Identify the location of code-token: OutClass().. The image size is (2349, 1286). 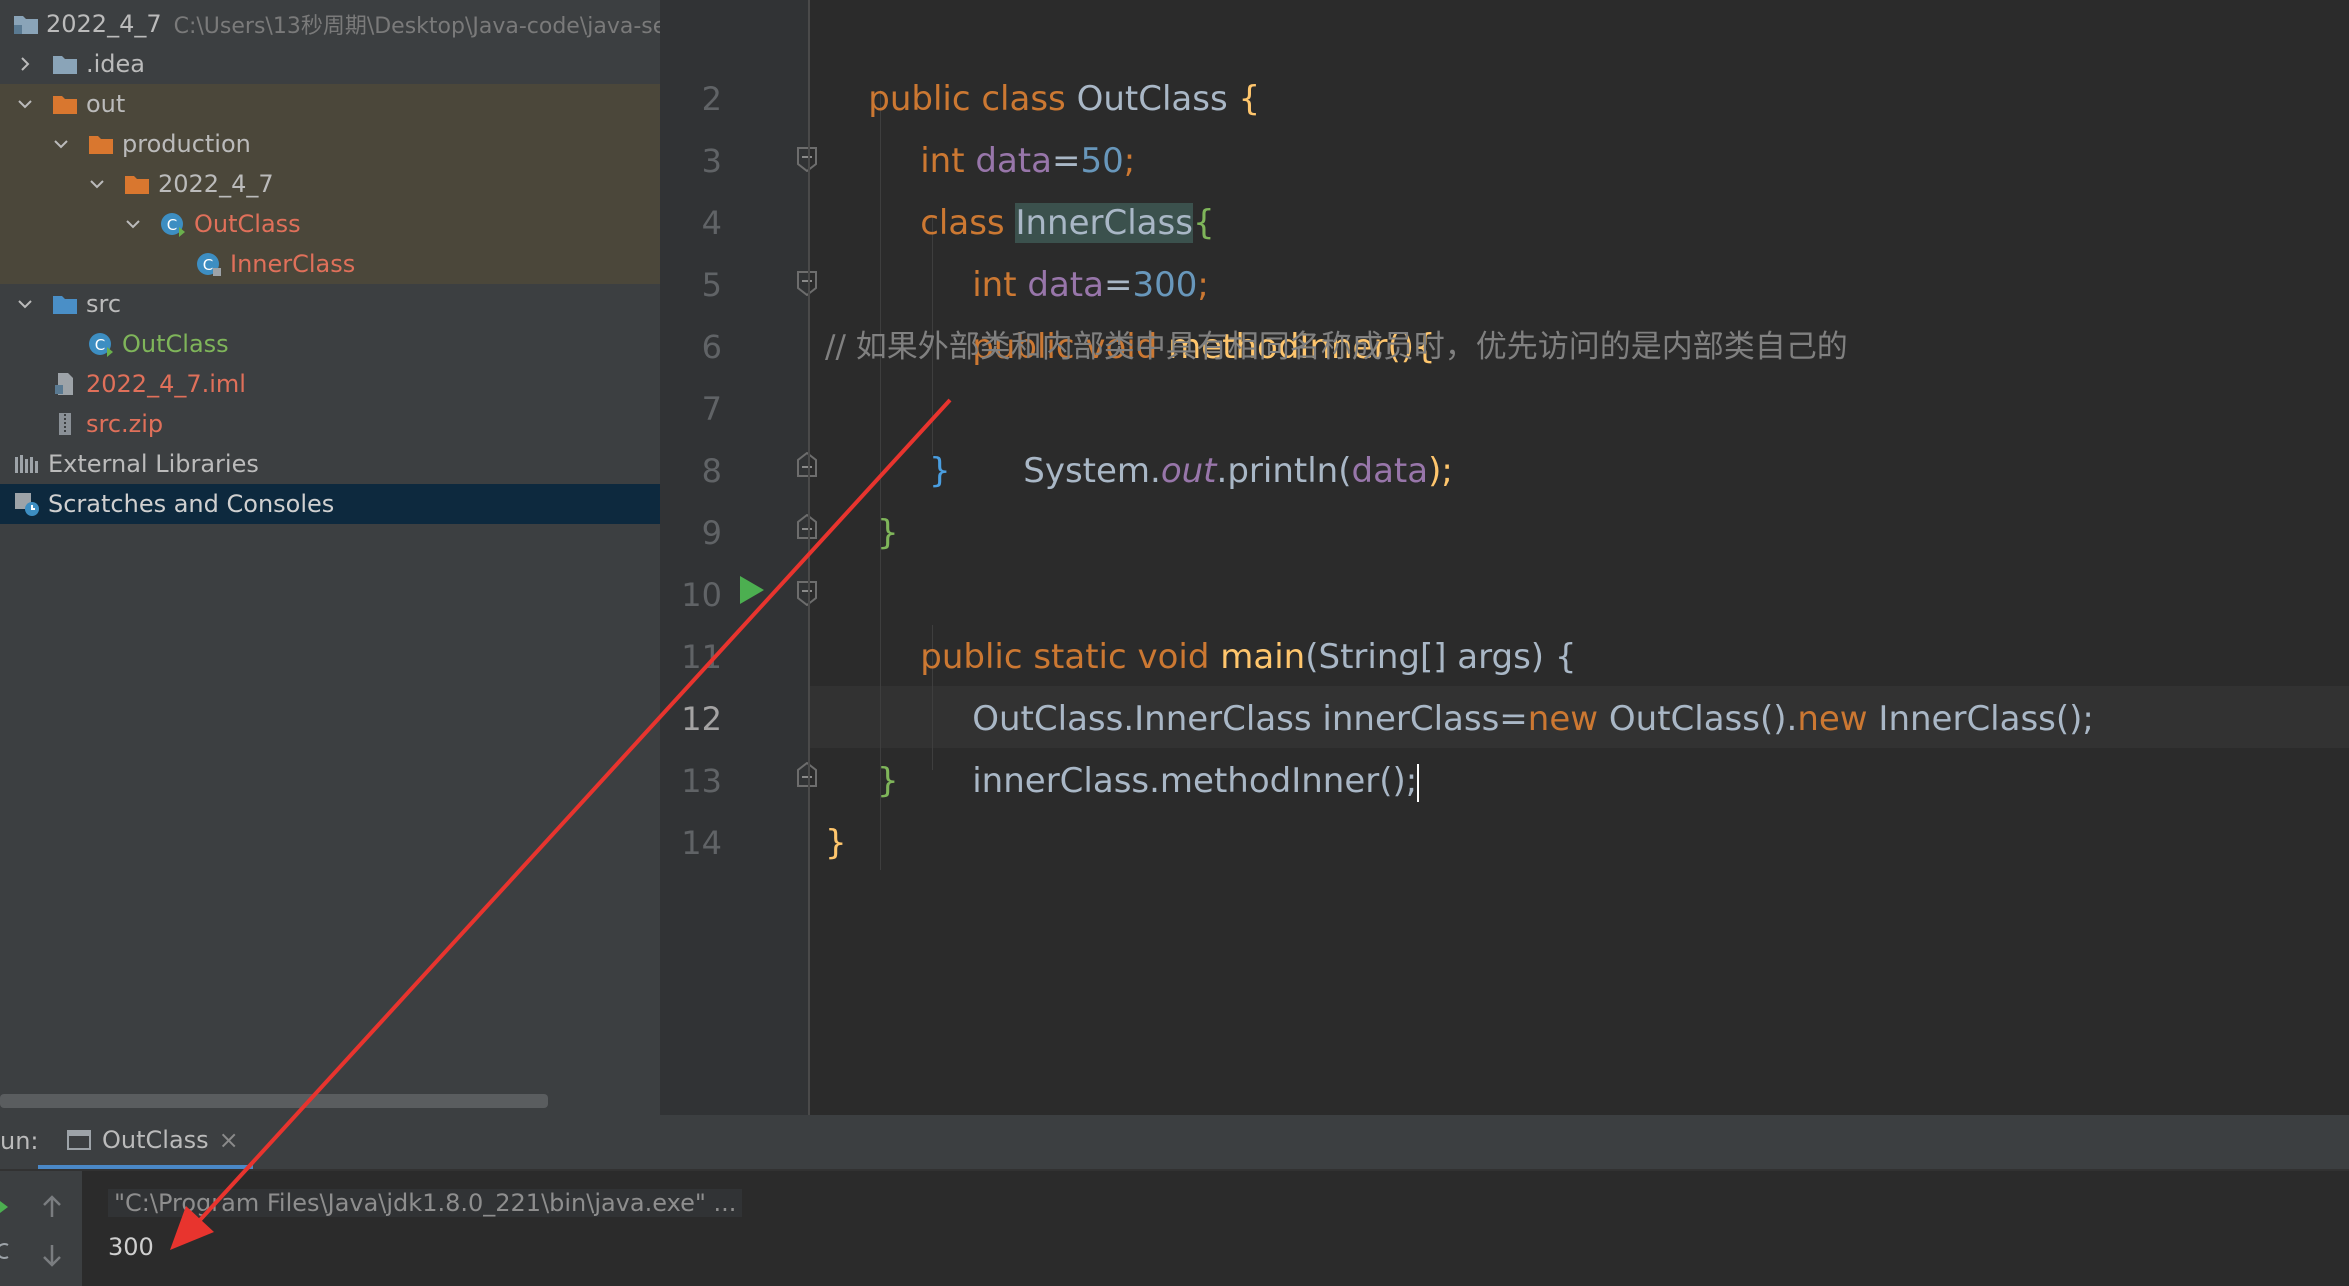
(1698, 719).